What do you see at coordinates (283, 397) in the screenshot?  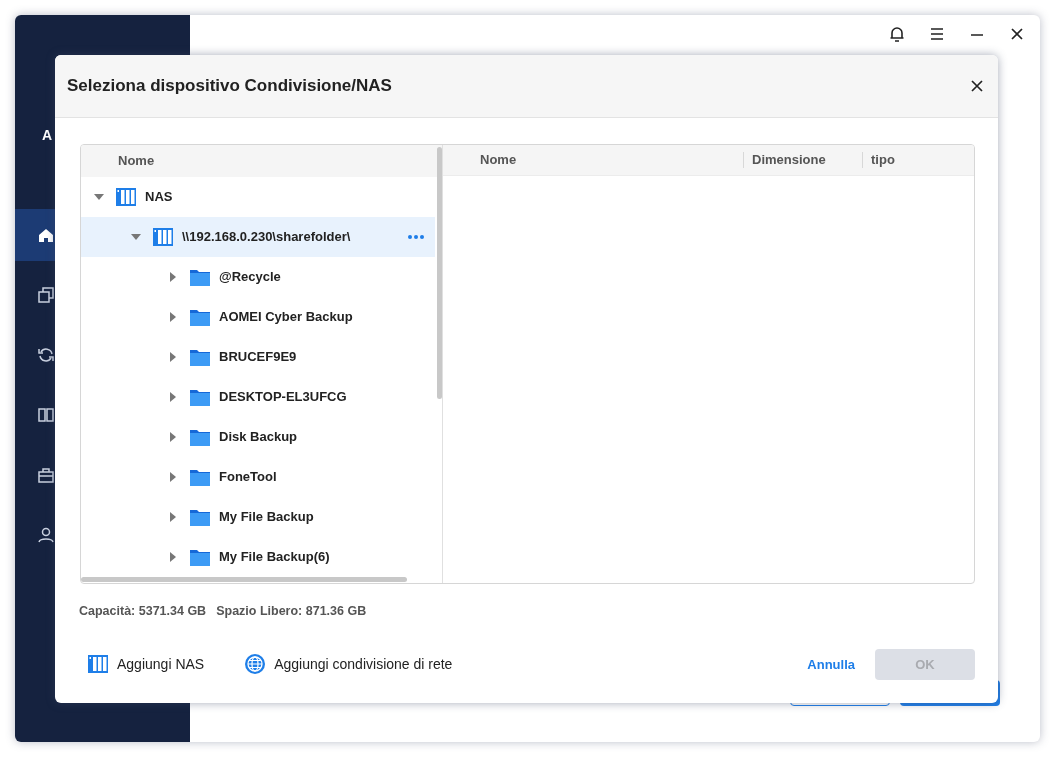 I see `tree-label: DESKTOP-EL3UFCG` at bounding box center [283, 397].